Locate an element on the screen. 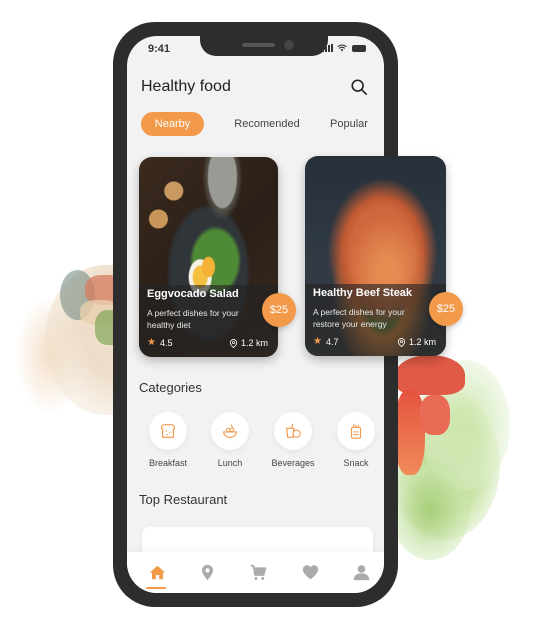 The image size is (540, 625). food-name: Eggvocado Salad is located at coordinates (193, 294).